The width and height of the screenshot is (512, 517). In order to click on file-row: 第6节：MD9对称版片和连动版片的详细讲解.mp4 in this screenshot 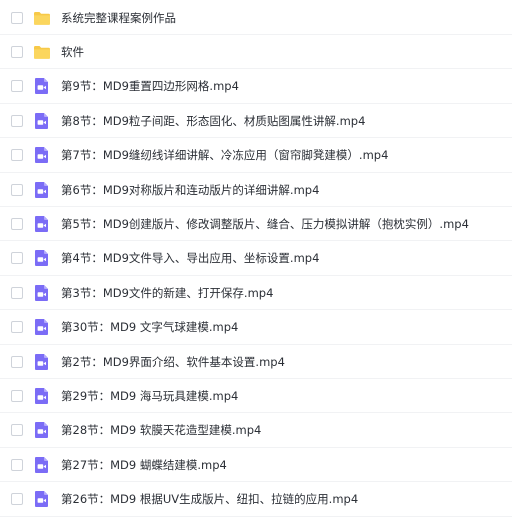, I will do `click(256, 190)`.